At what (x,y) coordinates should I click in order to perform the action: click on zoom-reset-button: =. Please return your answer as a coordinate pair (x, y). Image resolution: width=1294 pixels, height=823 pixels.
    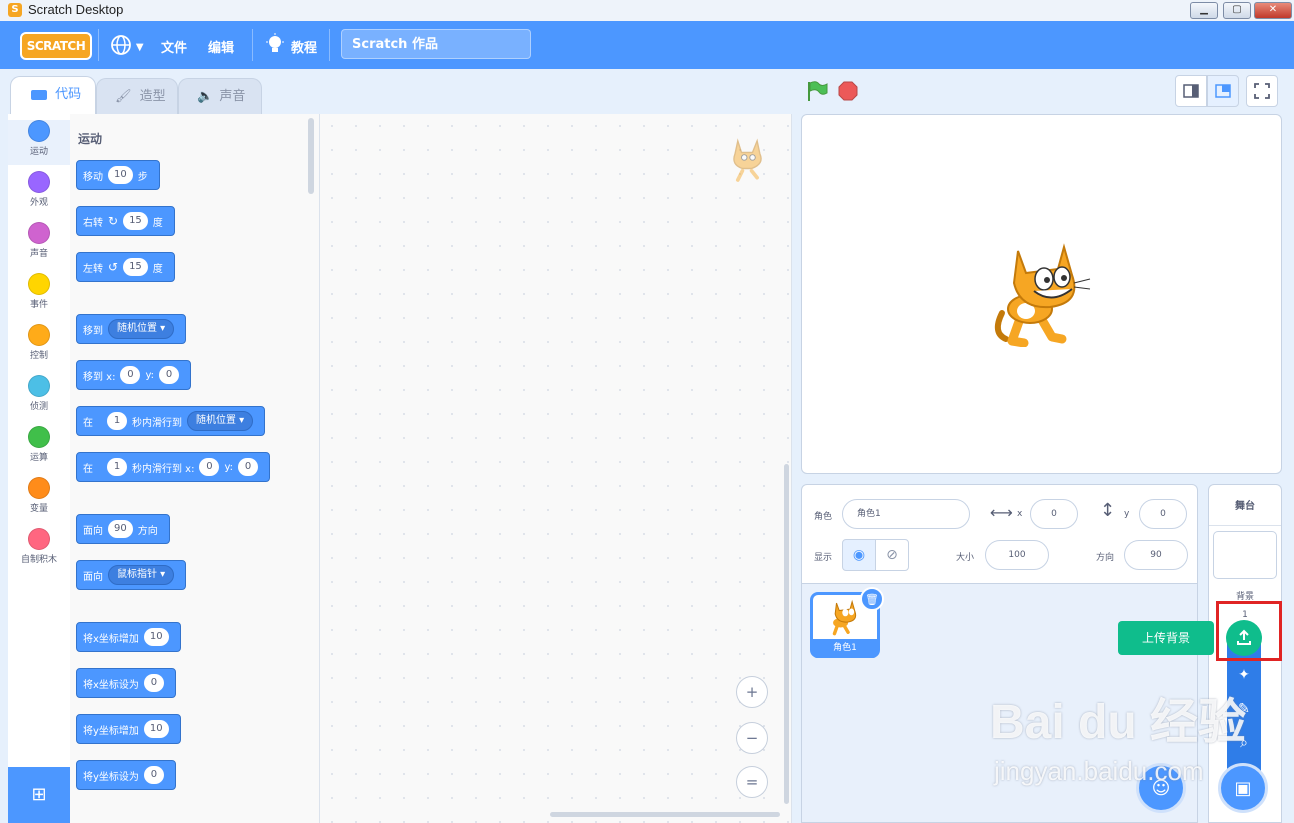
    Looking at the image, I should click on (752, 782).